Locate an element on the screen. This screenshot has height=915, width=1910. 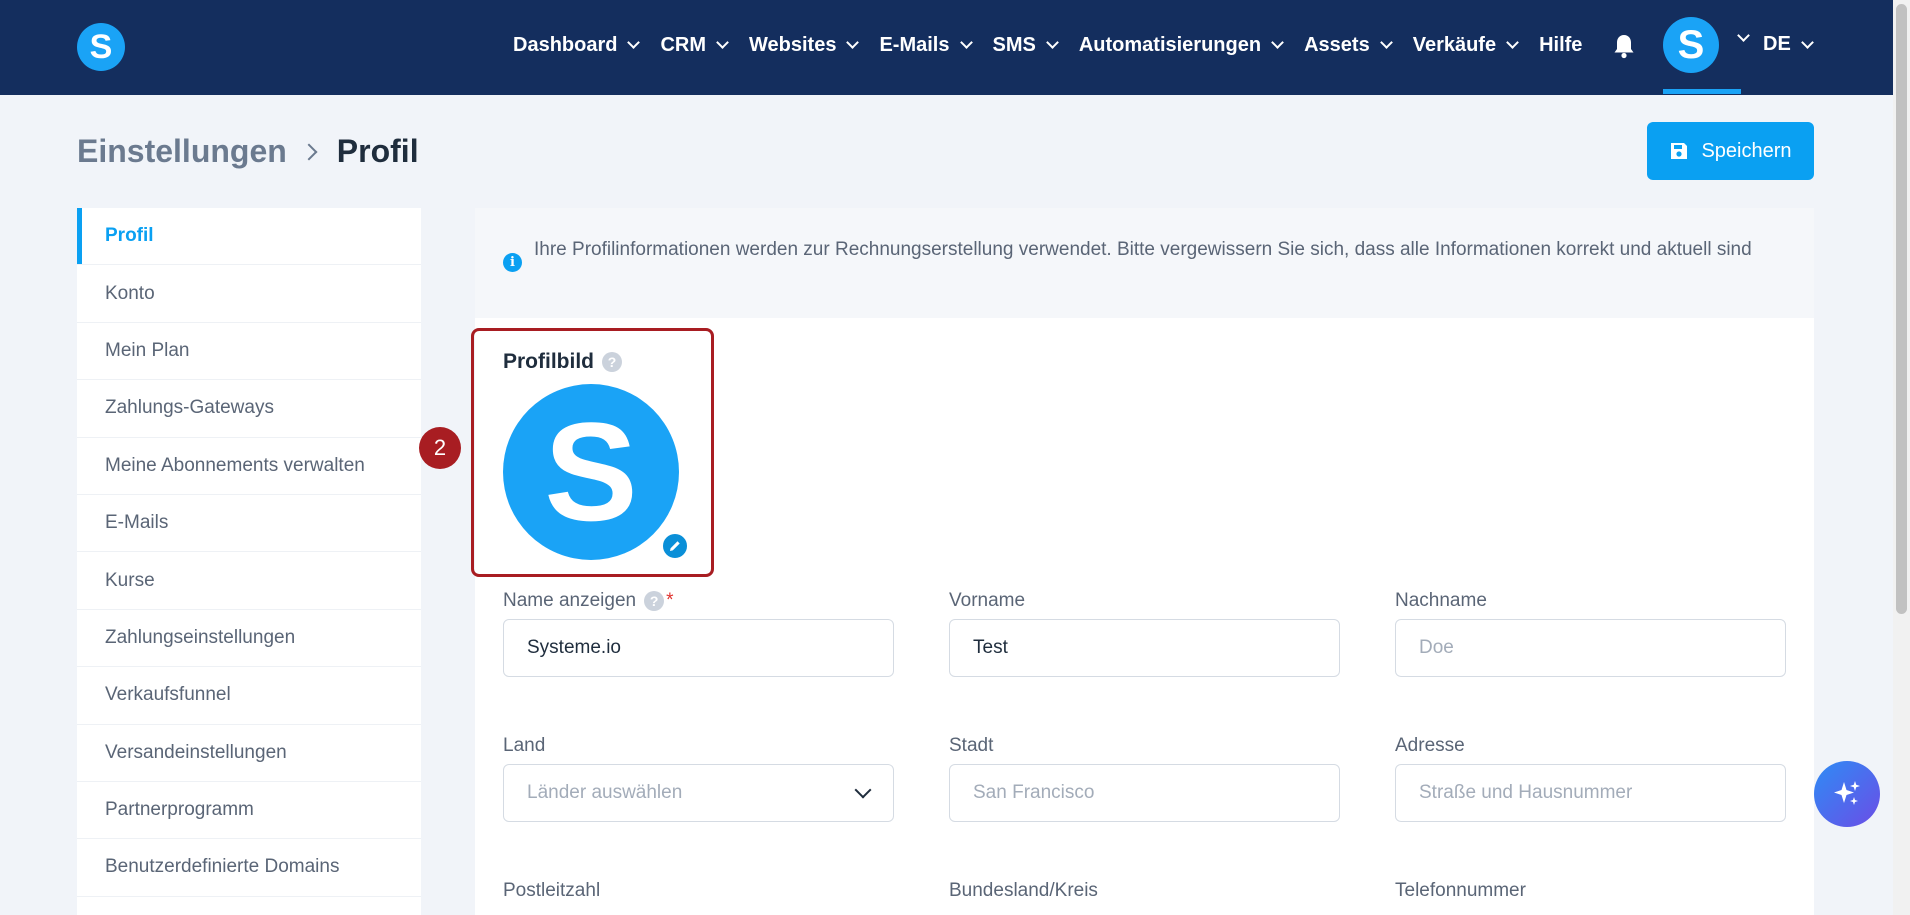
nav-label: Hilfe is located at coordinates (1561, 44).